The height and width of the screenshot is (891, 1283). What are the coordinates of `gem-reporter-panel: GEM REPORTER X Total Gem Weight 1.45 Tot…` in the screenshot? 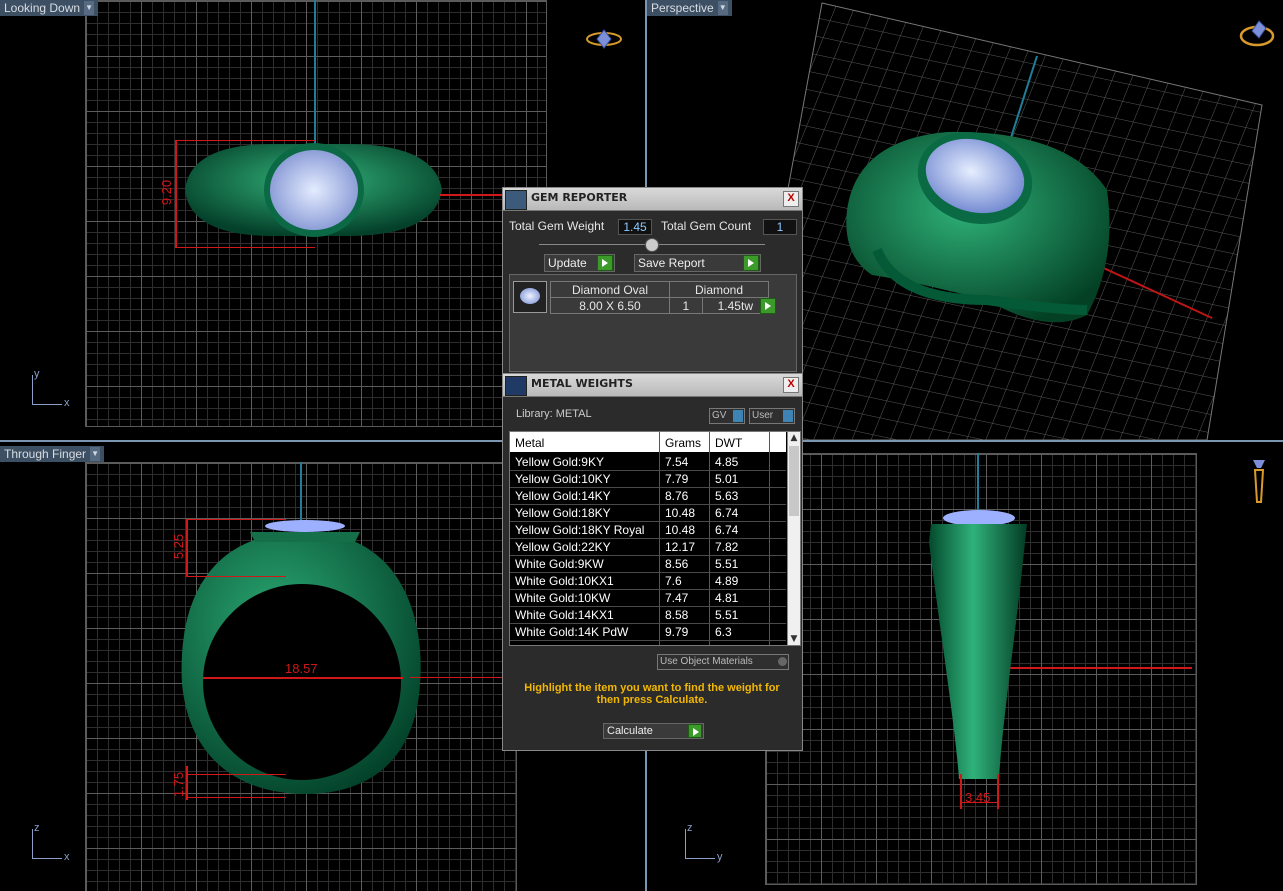 It's located at (652, 282).